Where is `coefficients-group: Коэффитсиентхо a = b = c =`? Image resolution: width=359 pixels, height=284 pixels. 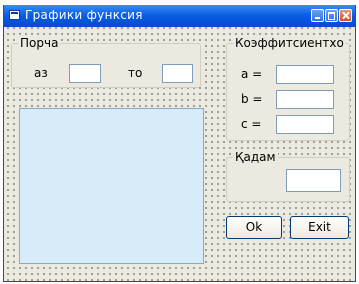
coefficients-group: Коэффитсиентхо a = b = c = is located at coordinates (288, 88).